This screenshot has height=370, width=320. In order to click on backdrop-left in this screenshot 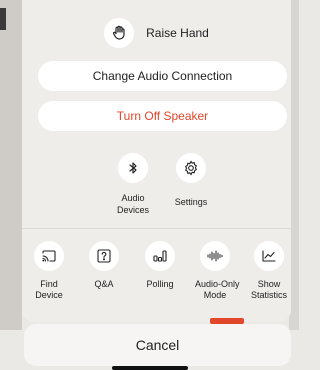, I will do `click(11, 165)`.